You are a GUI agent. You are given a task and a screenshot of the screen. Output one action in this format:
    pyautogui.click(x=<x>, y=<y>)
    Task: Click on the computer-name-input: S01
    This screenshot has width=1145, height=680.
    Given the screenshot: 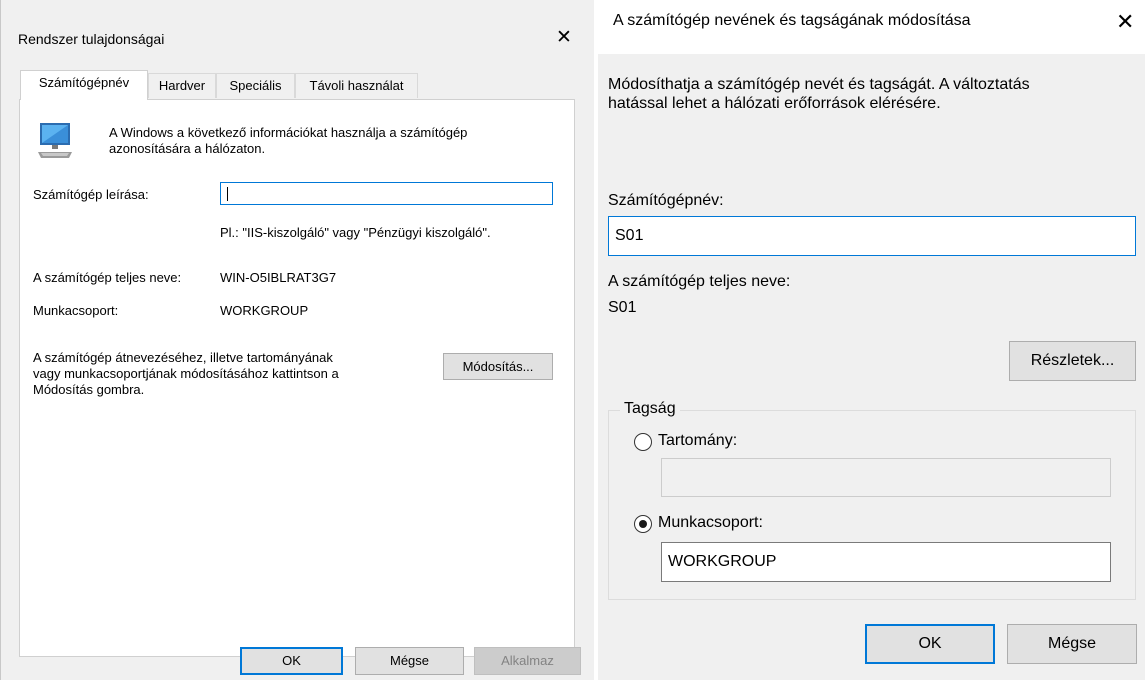 What is the action you would take?
    pyautogui.click(x=872, y=236)
    